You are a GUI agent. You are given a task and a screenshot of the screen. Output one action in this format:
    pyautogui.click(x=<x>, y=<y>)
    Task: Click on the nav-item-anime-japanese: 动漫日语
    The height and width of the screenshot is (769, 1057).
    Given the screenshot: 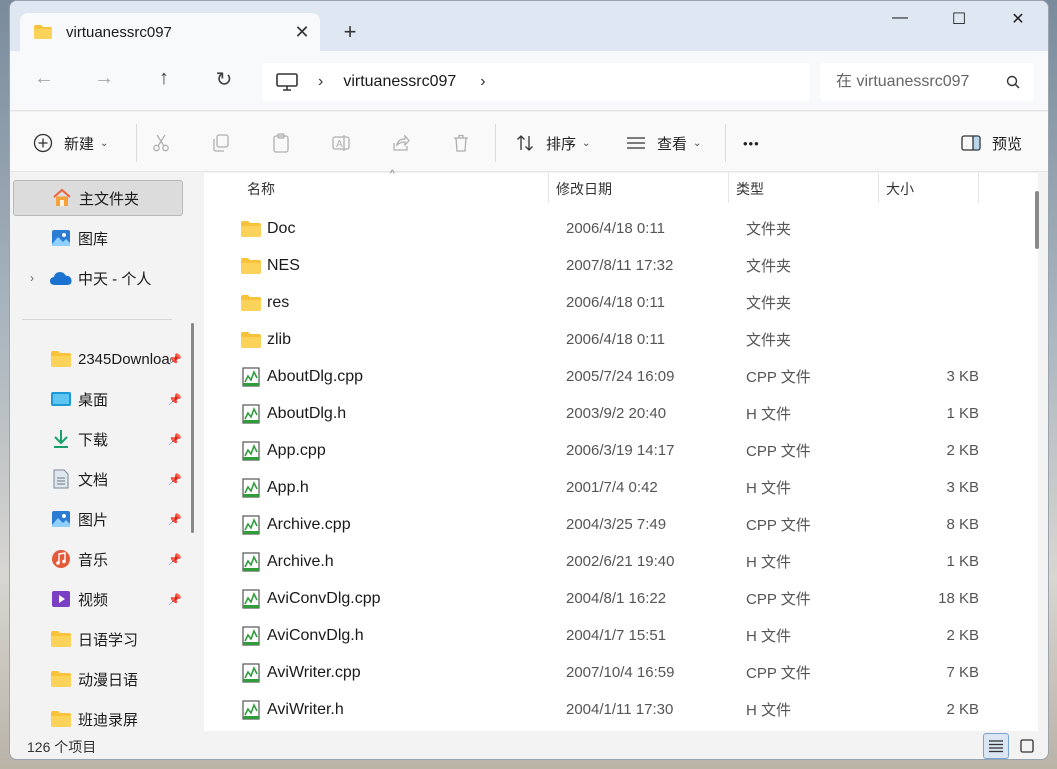 What is the action you would take?
    pyautogui.click(x=98, y=679)
    